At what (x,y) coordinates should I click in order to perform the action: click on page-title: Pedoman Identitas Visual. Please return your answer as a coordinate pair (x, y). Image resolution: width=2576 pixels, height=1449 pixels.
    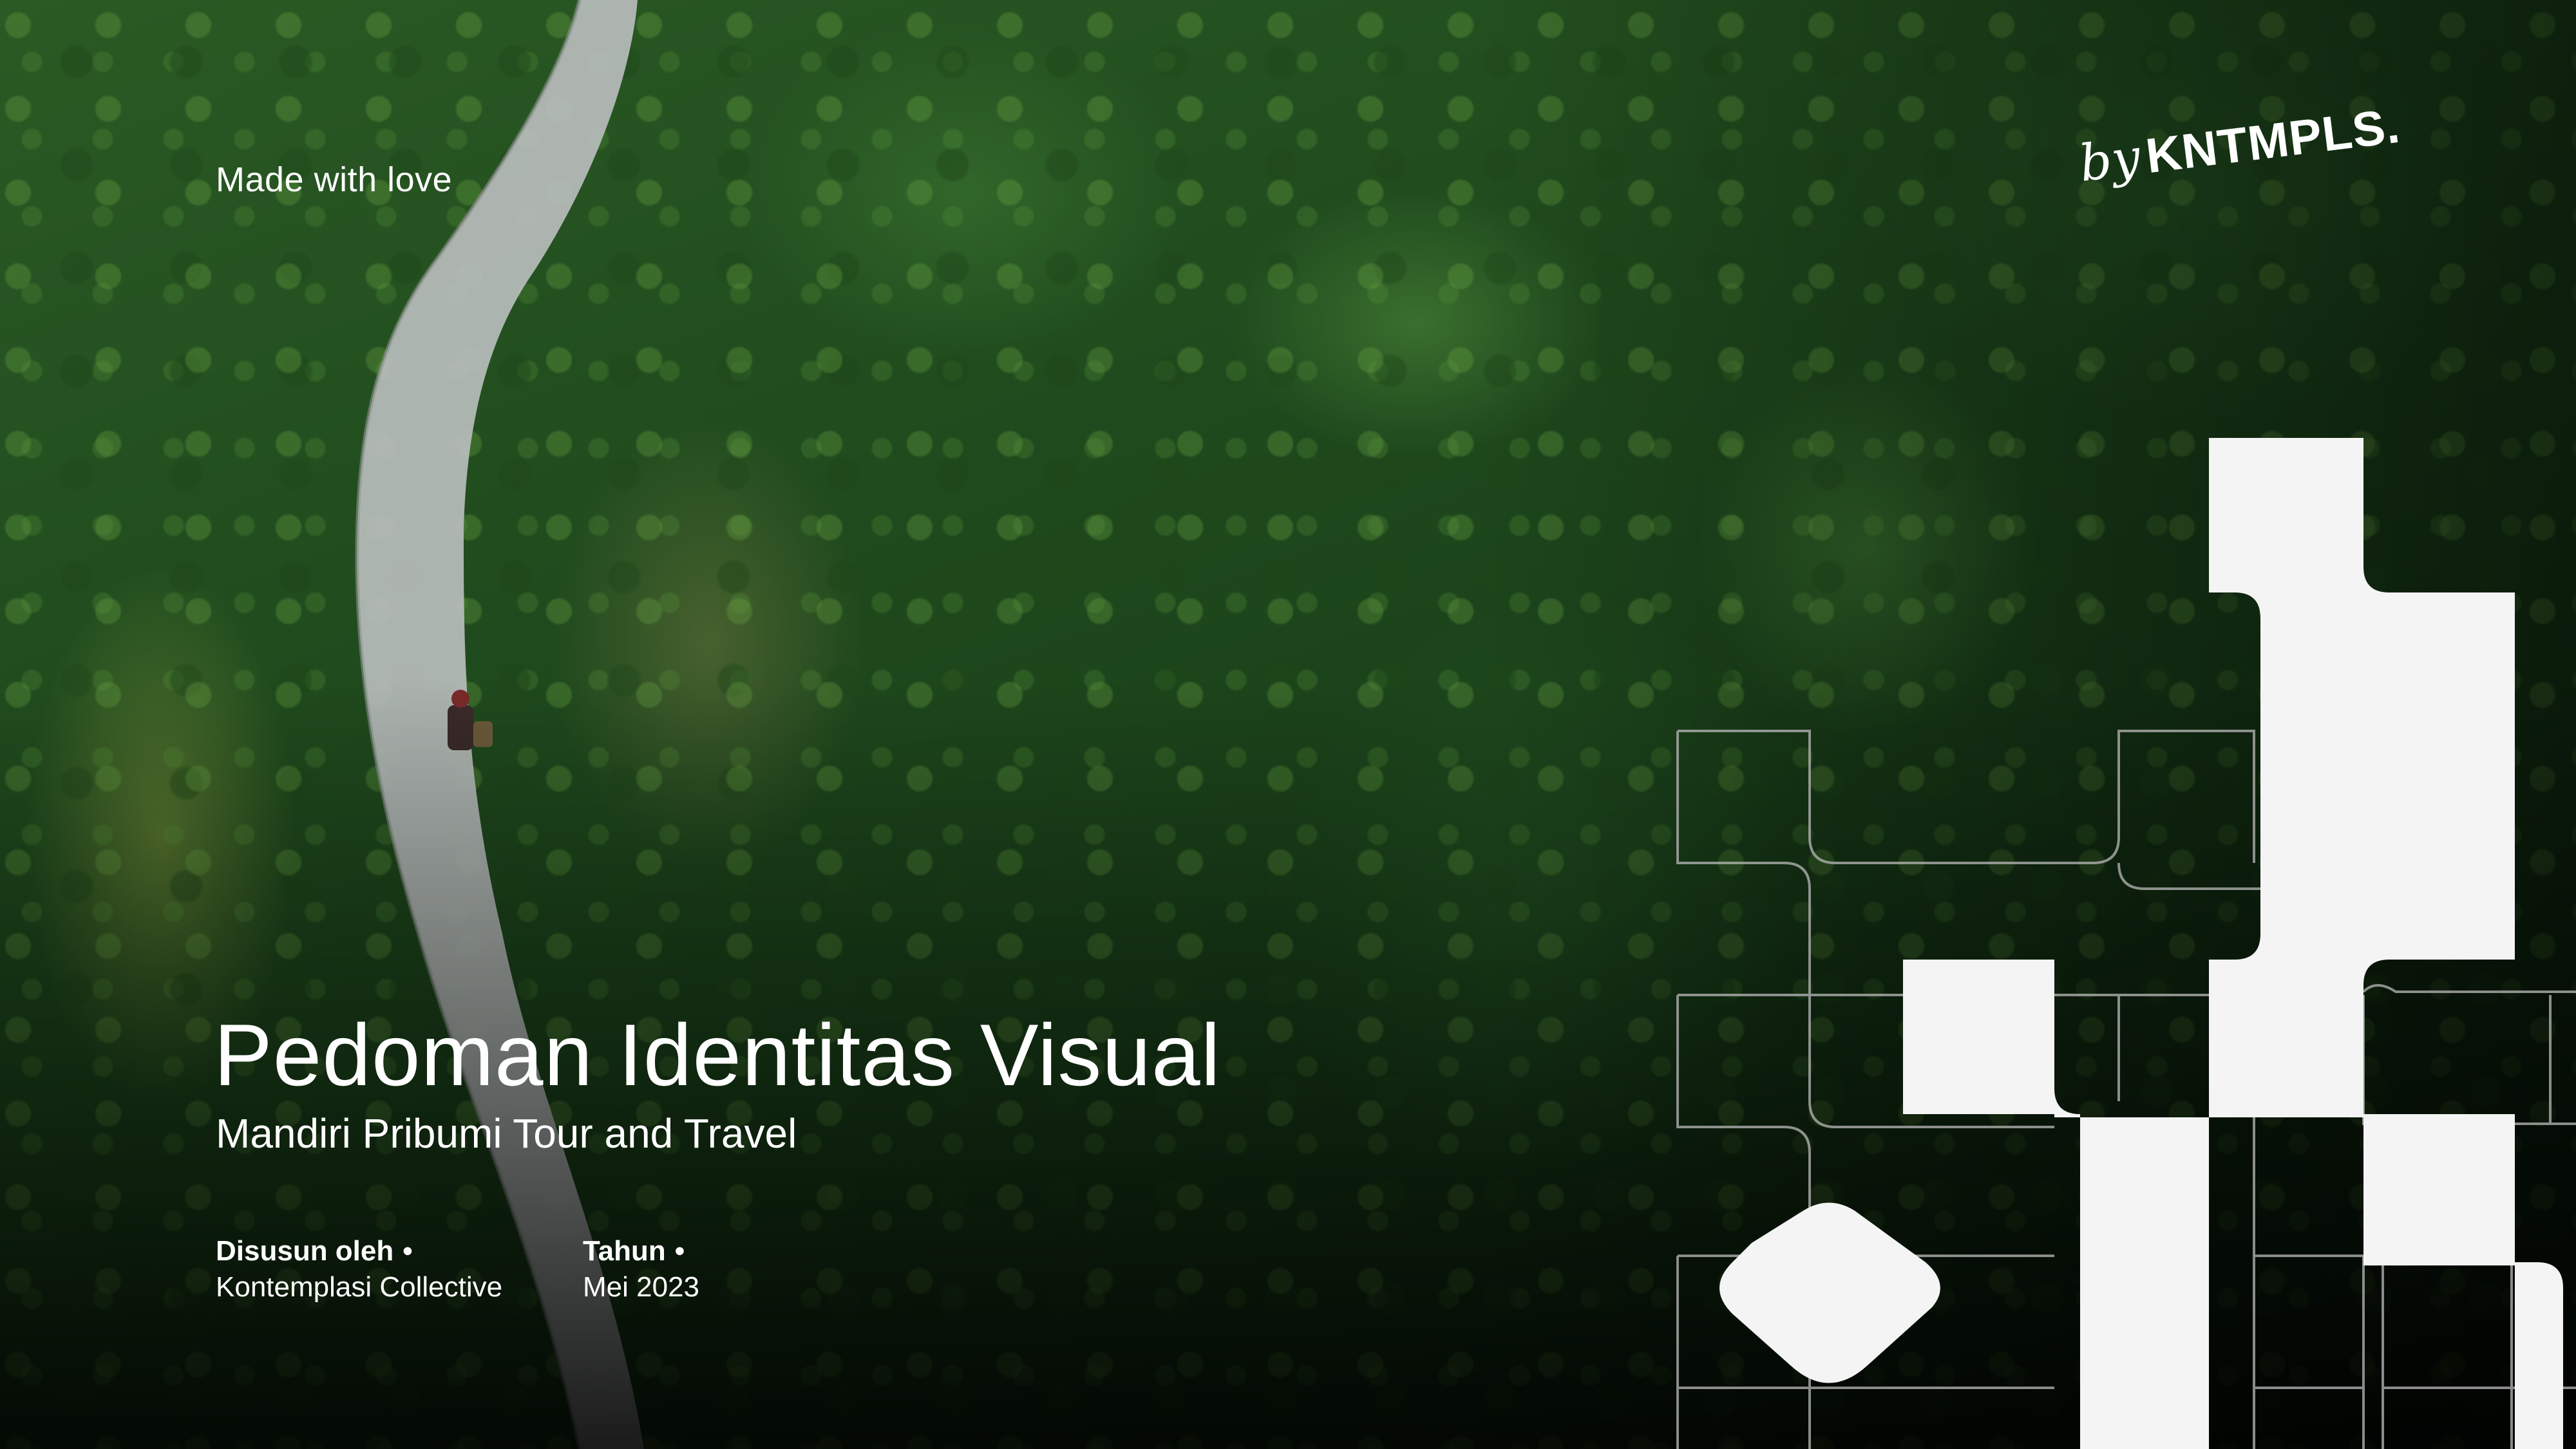
    Looking at the image, I should click on (717, 1055).